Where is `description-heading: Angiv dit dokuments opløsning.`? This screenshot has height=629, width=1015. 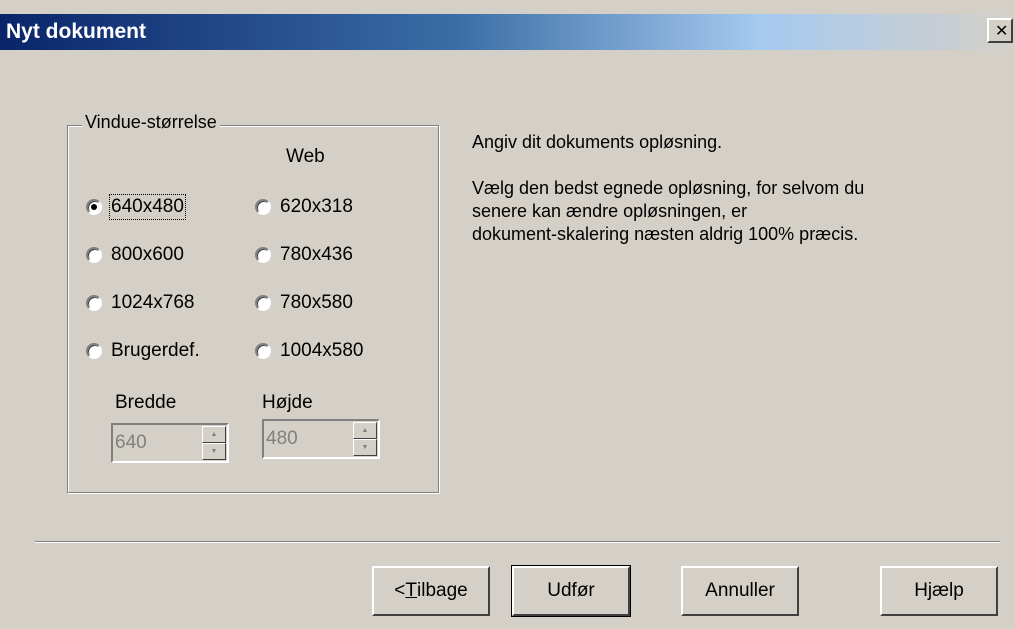 description-heading: Angiv dit dokuments opløsning. is located at coordinates (597, 142).